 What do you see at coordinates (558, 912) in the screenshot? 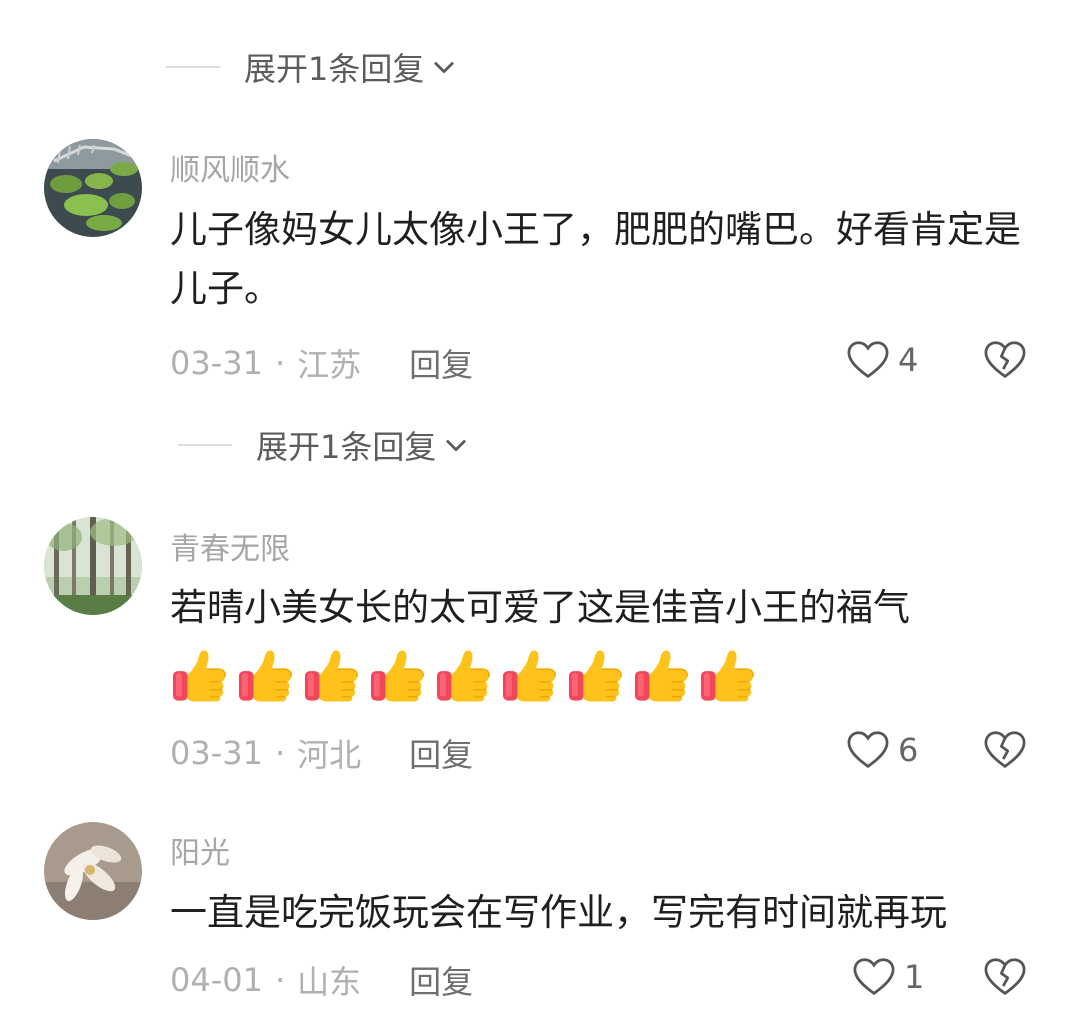
I see `comment-text: 一直是吃完饭玩会在写作业，写完有时间就再玩` at bounding box center [558, 912].